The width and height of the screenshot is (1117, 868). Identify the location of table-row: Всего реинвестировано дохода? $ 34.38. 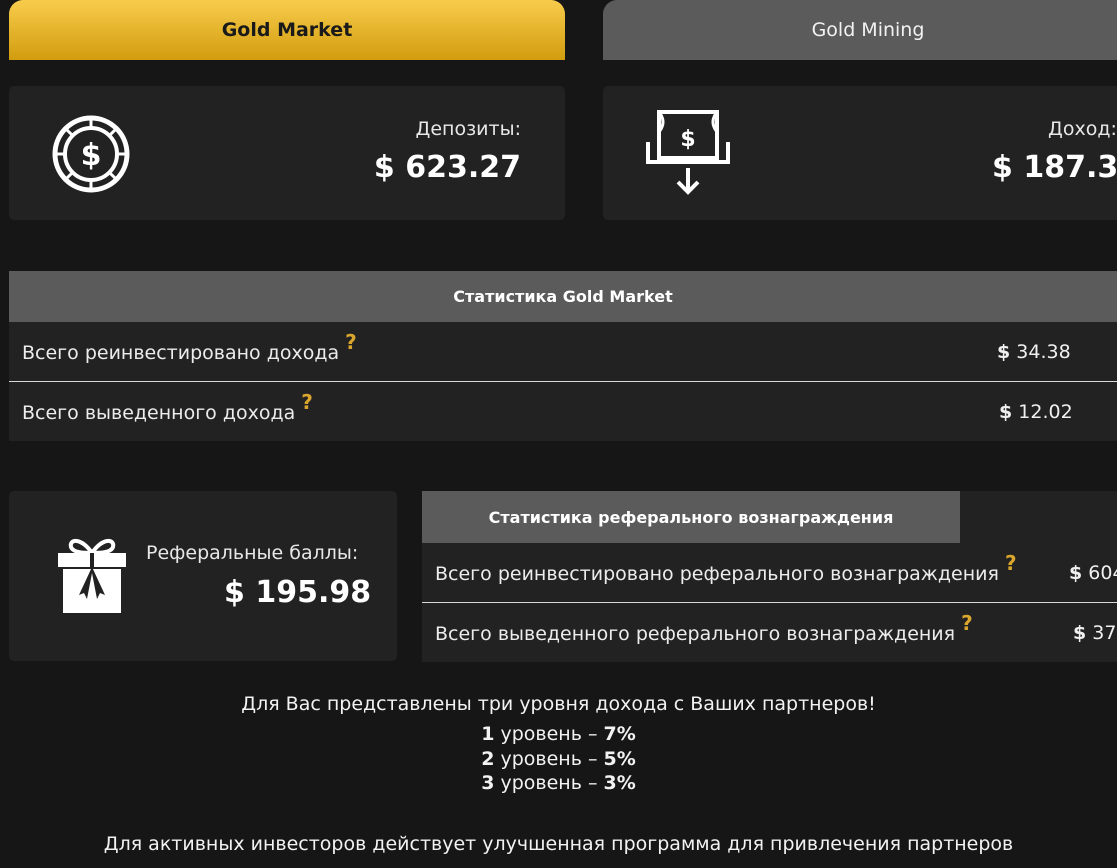
(563, 352).